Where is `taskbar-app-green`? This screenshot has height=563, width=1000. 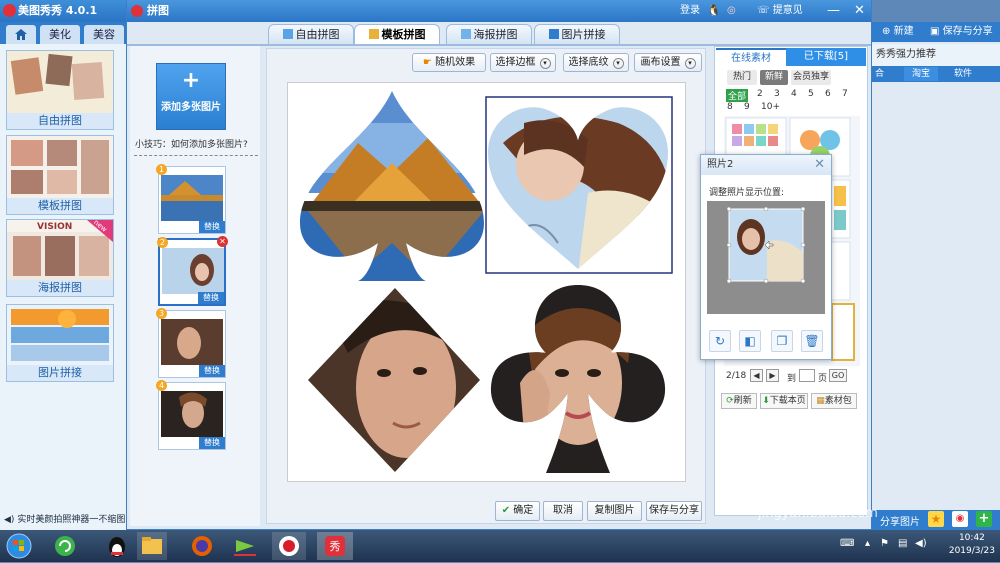 taskbar-app-green is located at coordinates (65, 546).